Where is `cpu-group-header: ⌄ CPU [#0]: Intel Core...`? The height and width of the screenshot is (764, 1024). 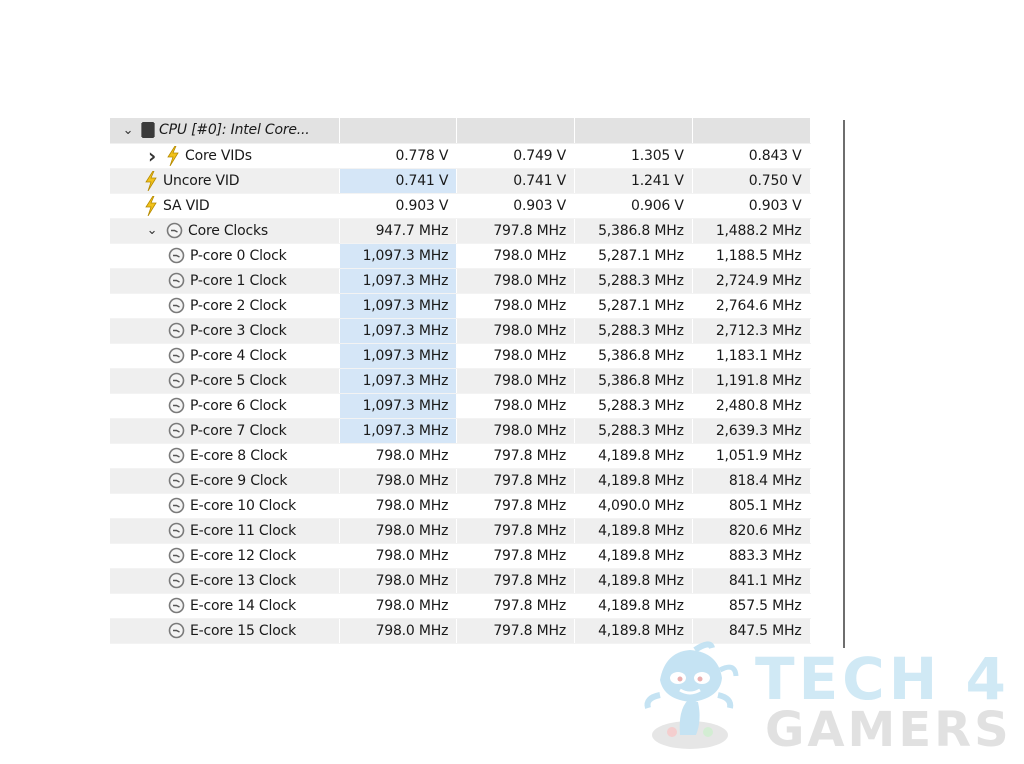 cpu-group-header: ⌄ CPU [#0]: Intel Core... is located at coordinates (460, 131).